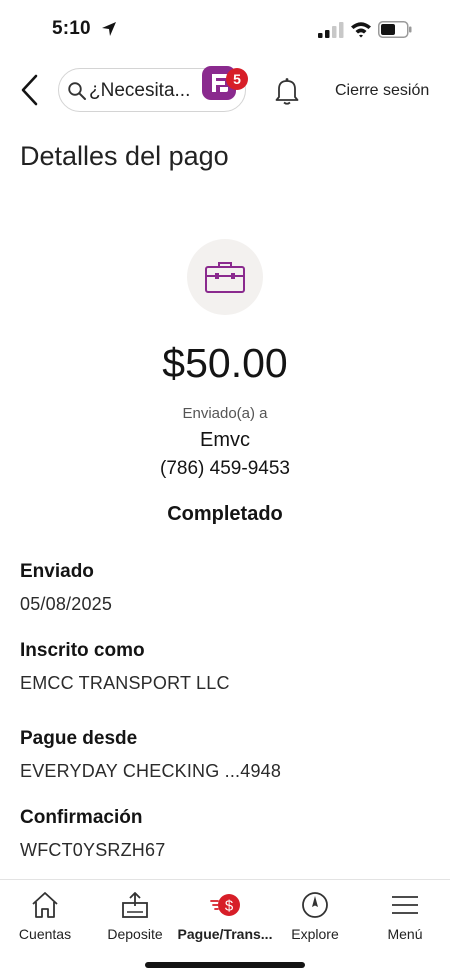 The image size is (450, 976). I want to click on top-header: ¿Necesita... 5 Cierre sesión, so click(225, 91).